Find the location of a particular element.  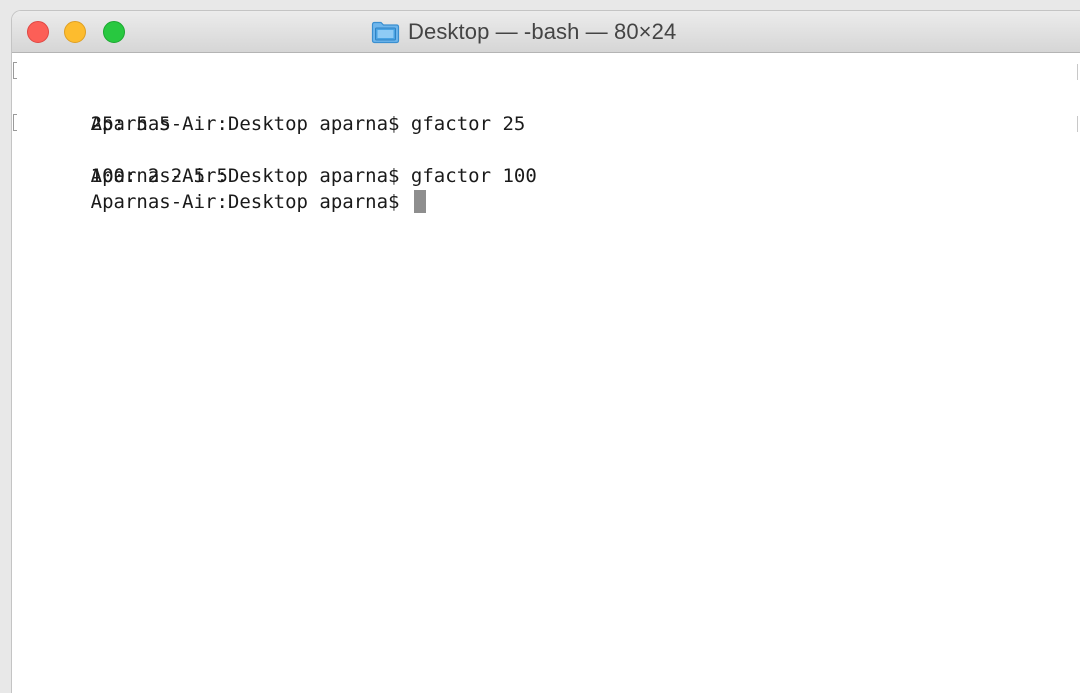

zoom-button is located at coordinates (114, 32).